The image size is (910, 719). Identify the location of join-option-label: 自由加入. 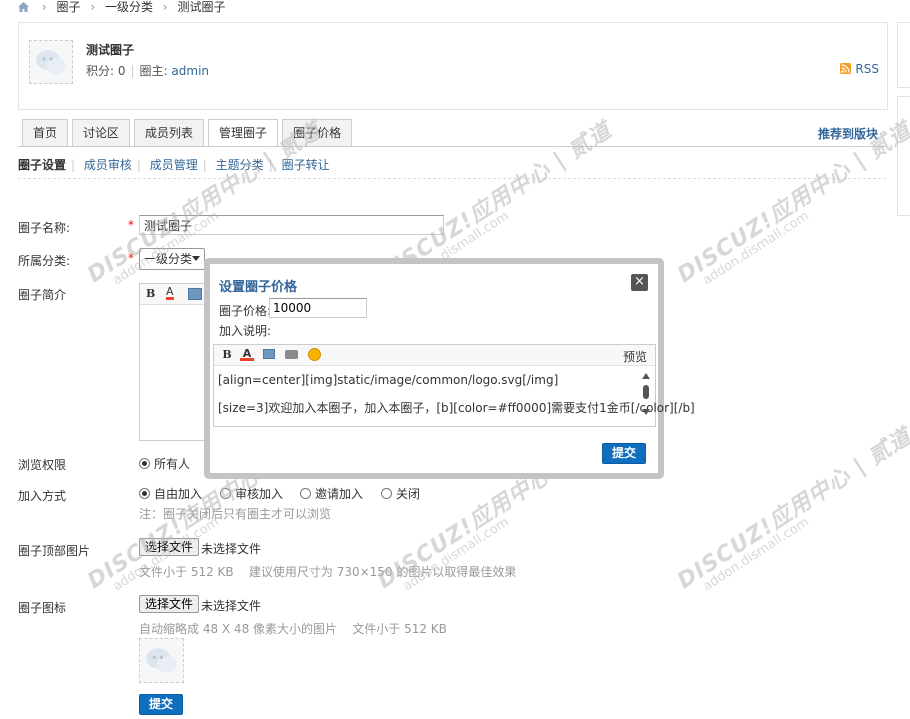
(178, 494).